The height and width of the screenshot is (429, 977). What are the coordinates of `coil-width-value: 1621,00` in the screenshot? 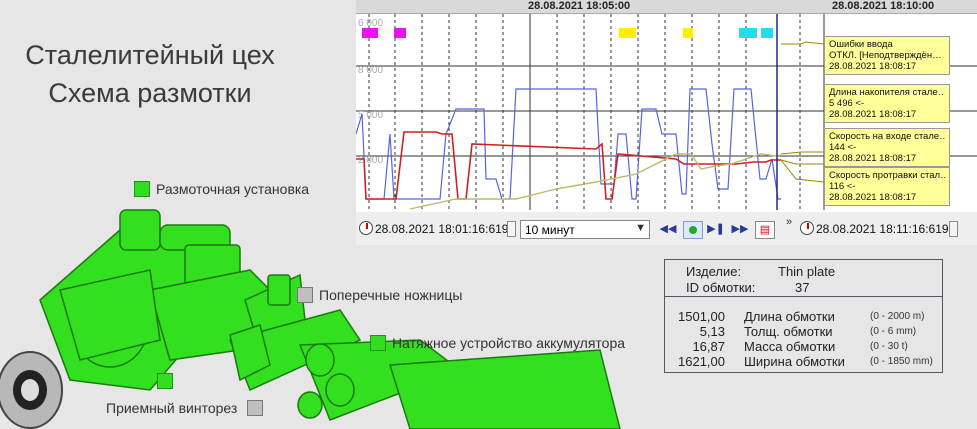 It's located at (701, 361).